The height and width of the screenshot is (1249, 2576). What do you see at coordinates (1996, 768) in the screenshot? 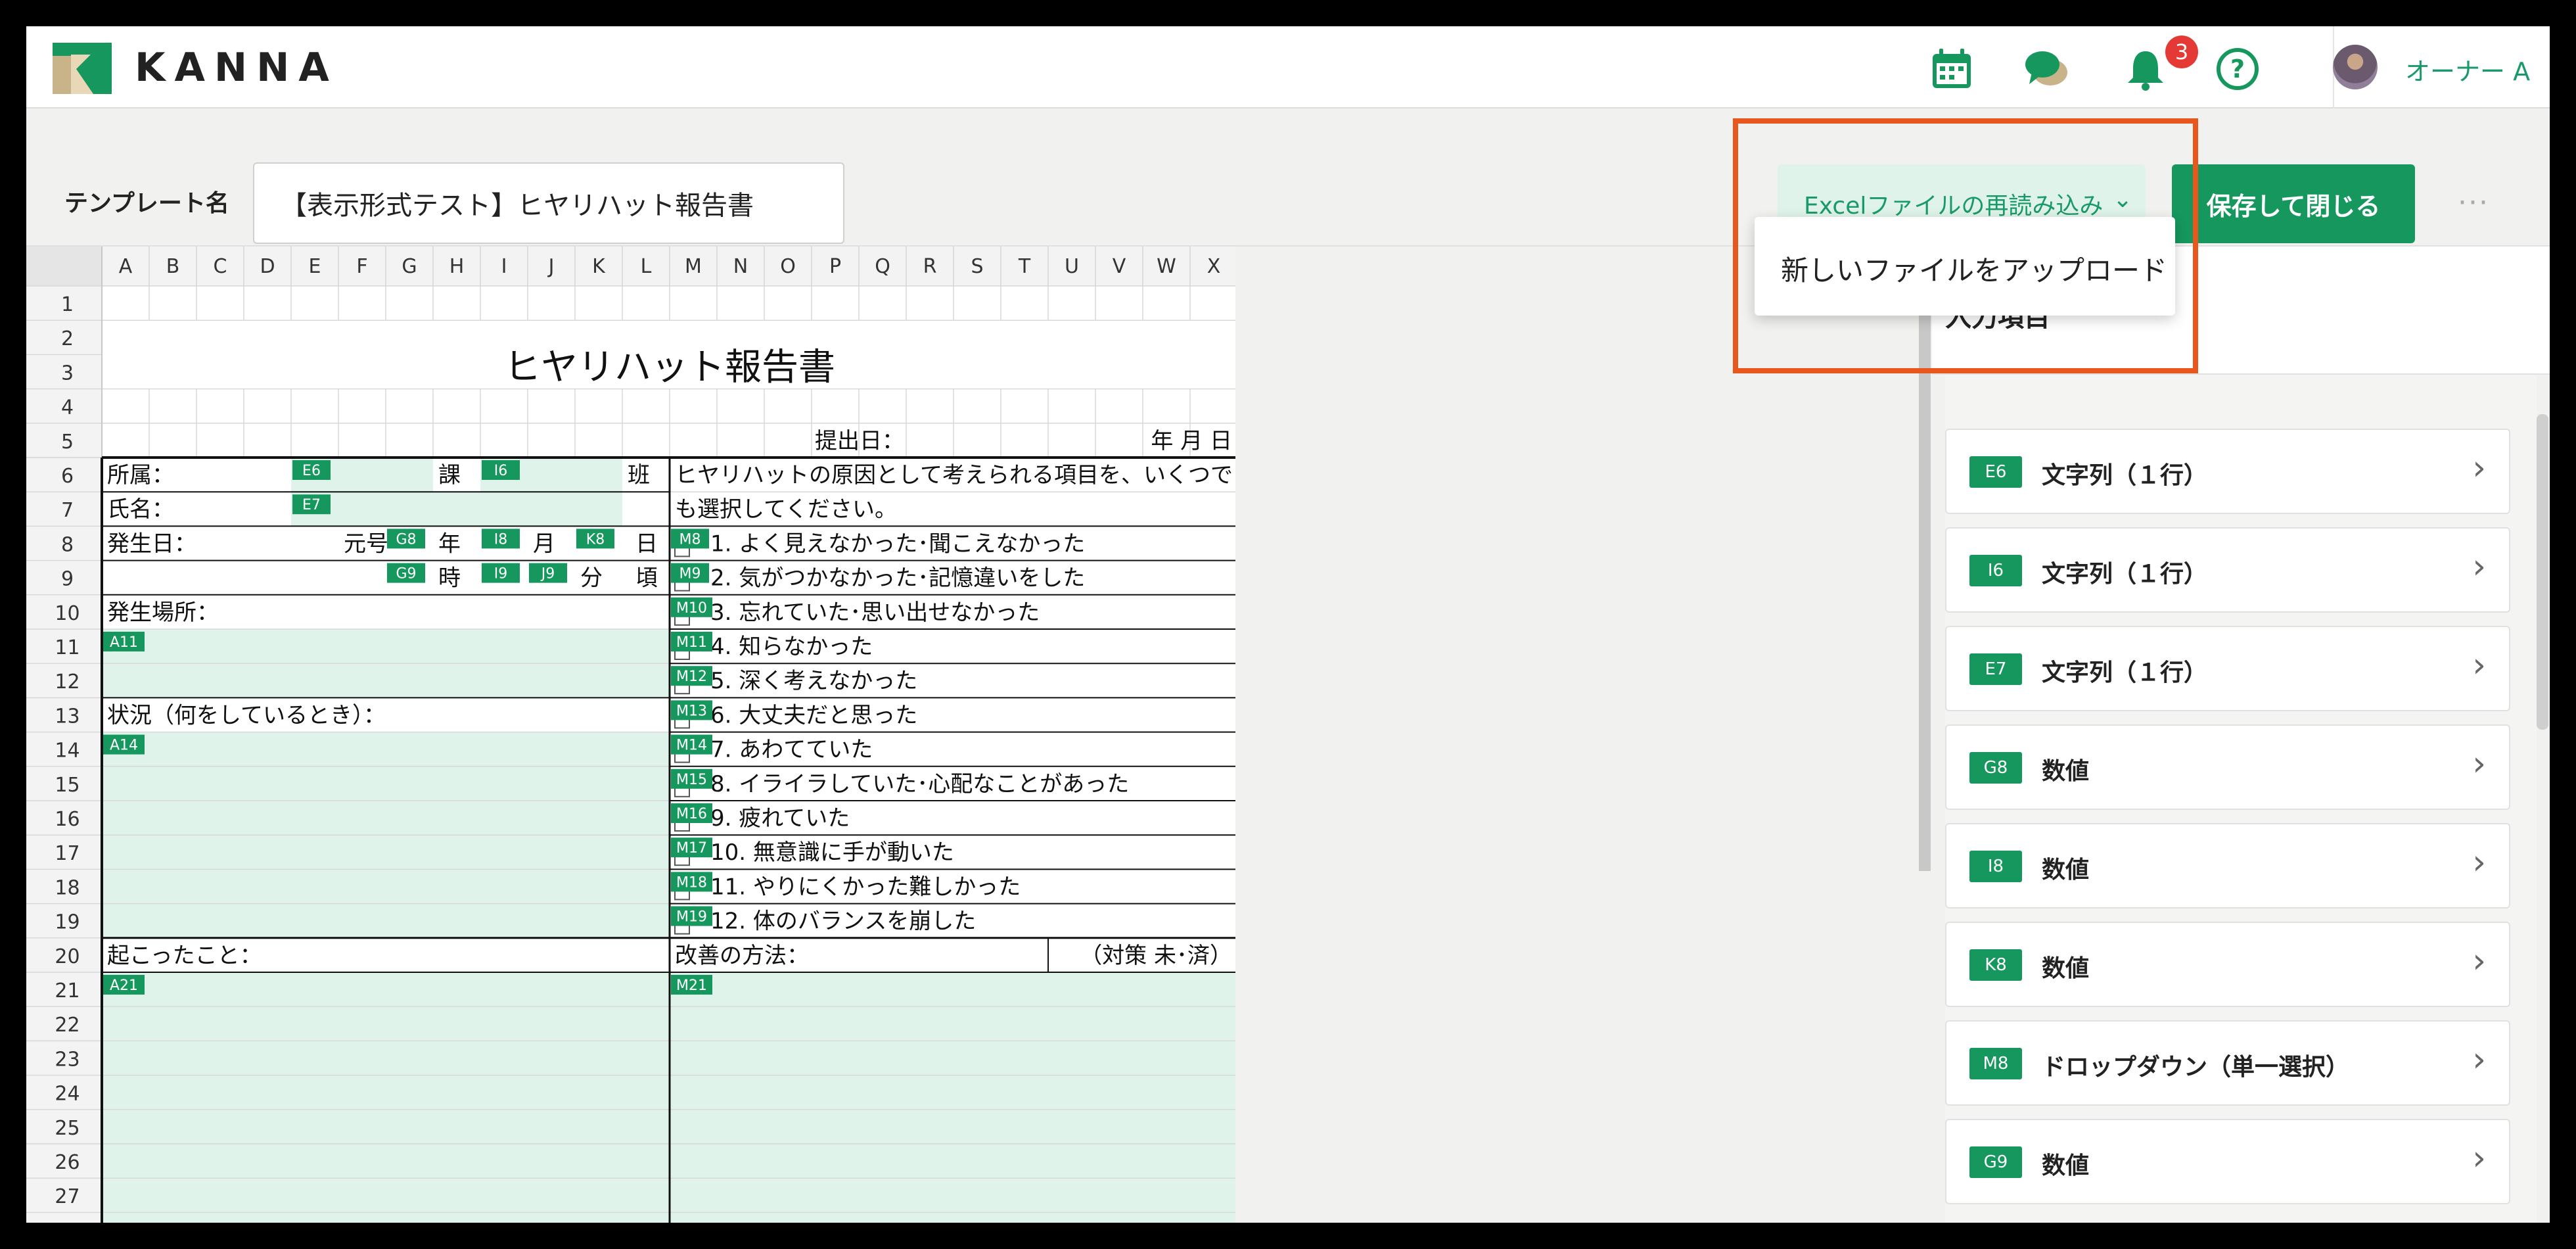
I see `cell-tag: G8` at bounding box center [1996, 768].